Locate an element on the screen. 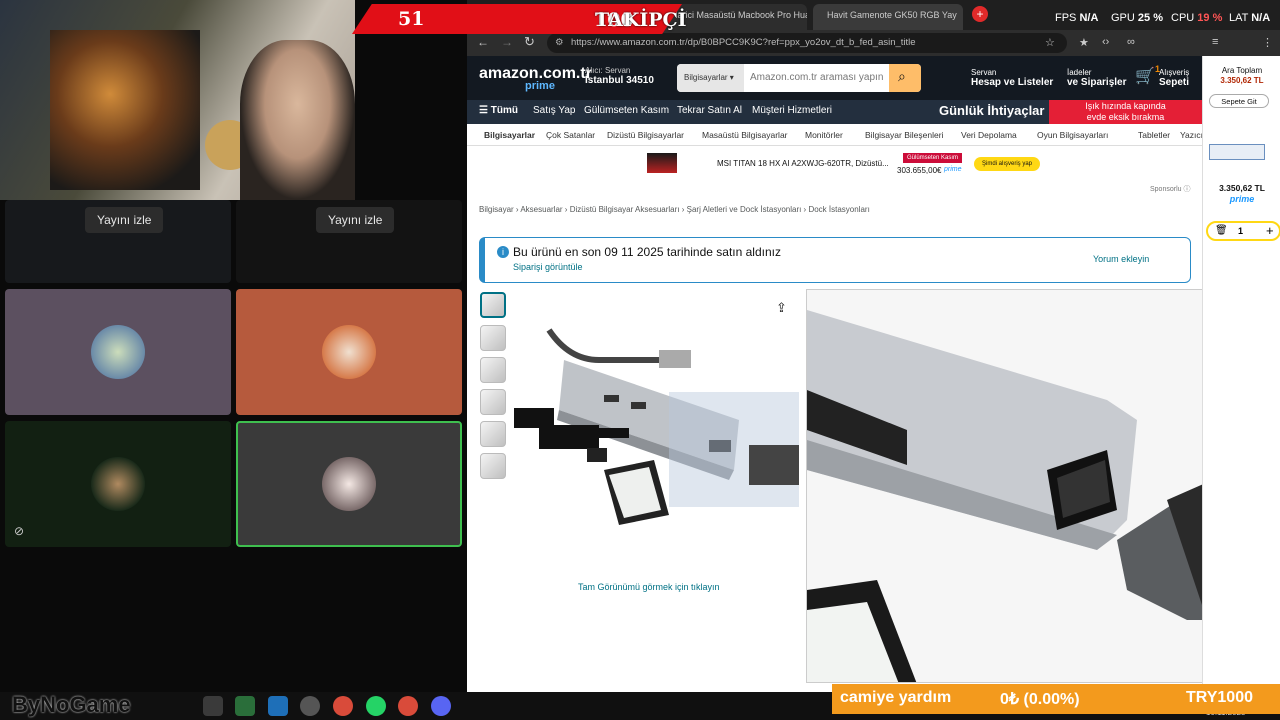  deliver-to: Alıcı: Servan İstanbul 34510 is located at coordinates (619, 76).